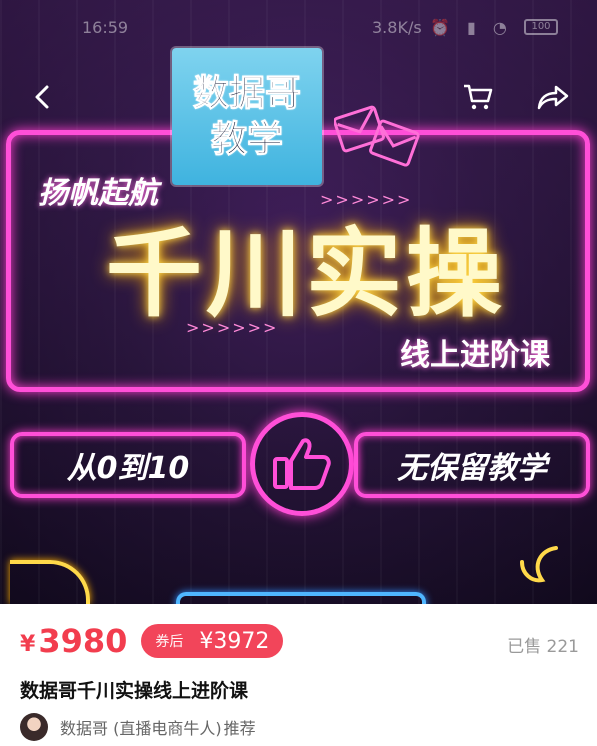  What do you see at coordinates (128, 468) in the screenshot?
I see `banner-pill-left-text: 从0到10` at bounding box center [128, 468].